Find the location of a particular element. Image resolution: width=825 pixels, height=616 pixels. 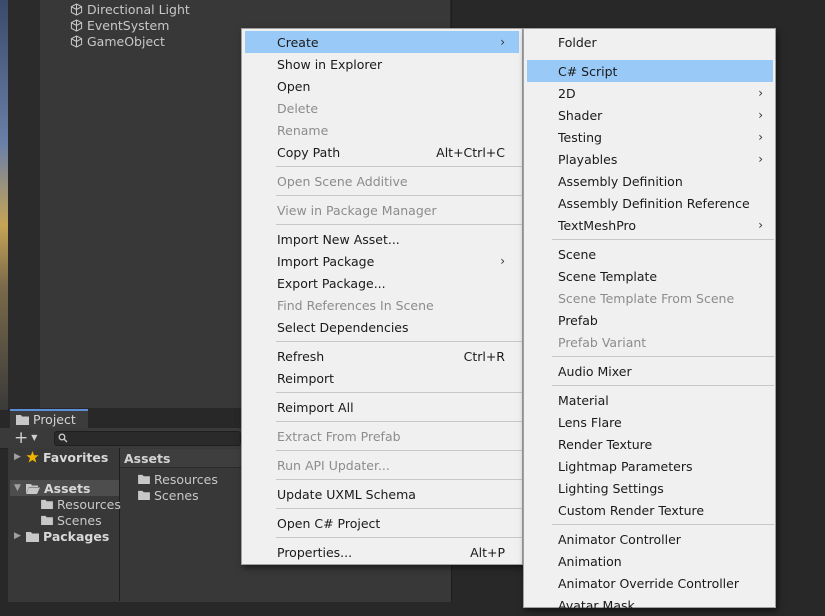

create-item-csharp-script: C# Script is located at coordinates (650, 71).